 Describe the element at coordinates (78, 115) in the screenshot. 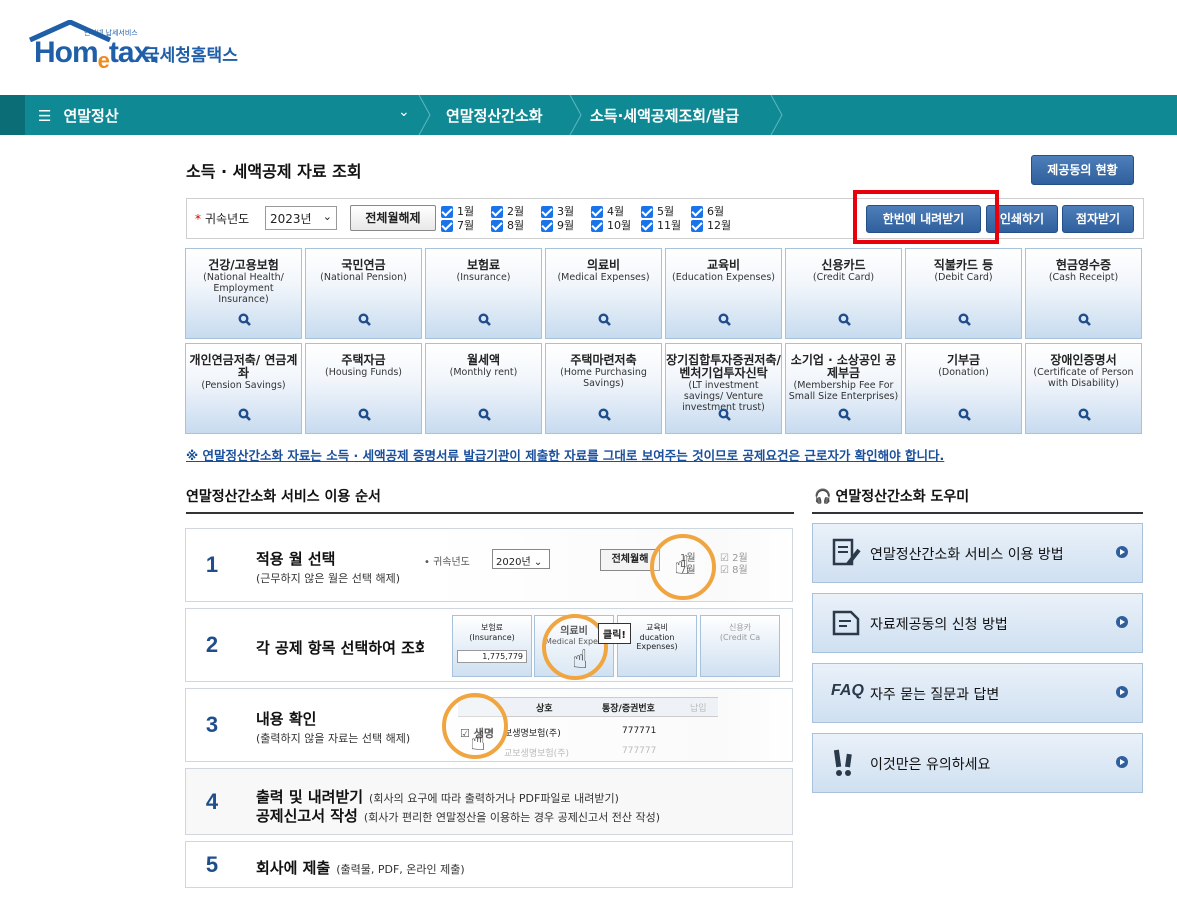

I see `nav-menu-button: ☰ 연말정산` at that location.